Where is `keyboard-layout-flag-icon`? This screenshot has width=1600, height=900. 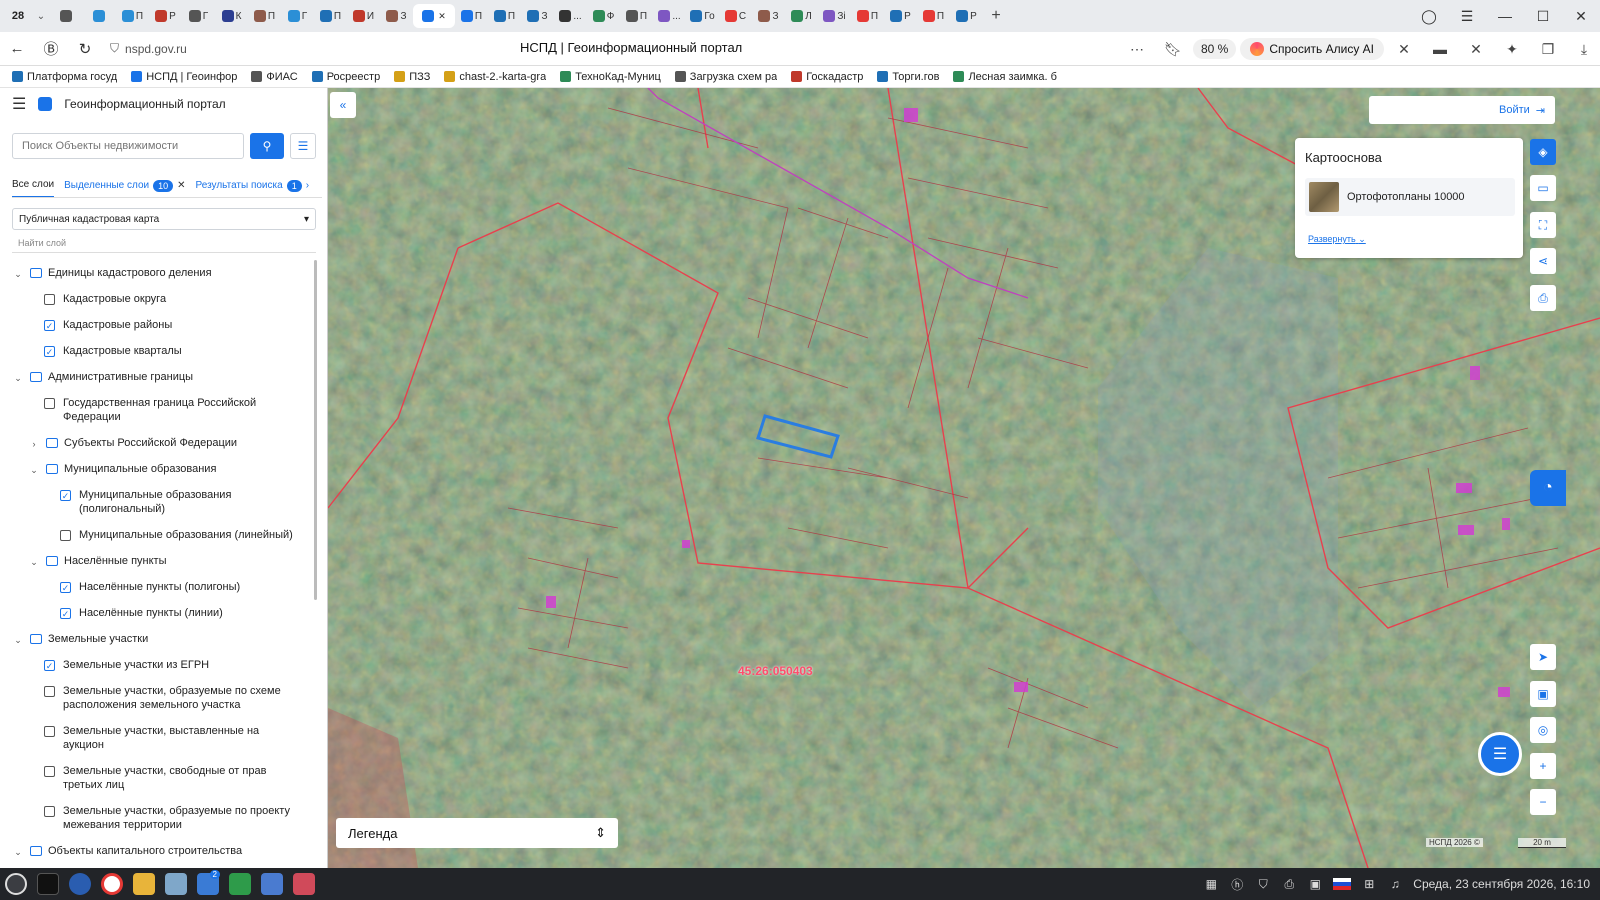 keyboard-layout-flag-icon is located at coordinates (1342, 884).